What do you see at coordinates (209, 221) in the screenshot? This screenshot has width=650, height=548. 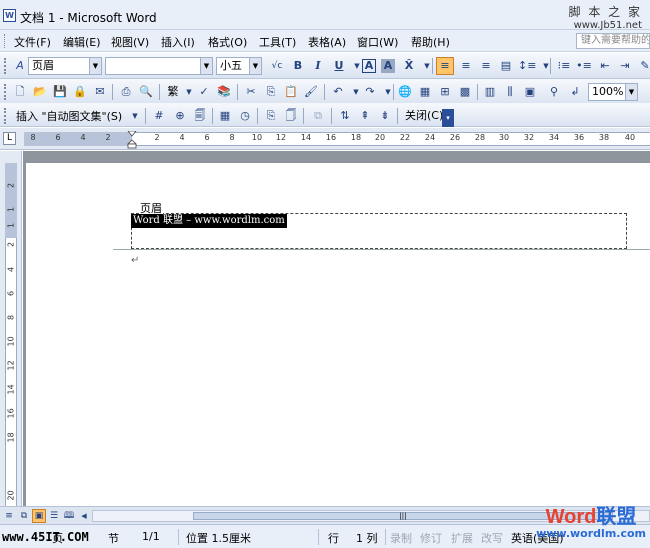 I see `header-text: Word 联盟 – www.wordlm.com` at bounding box center [209, 221].